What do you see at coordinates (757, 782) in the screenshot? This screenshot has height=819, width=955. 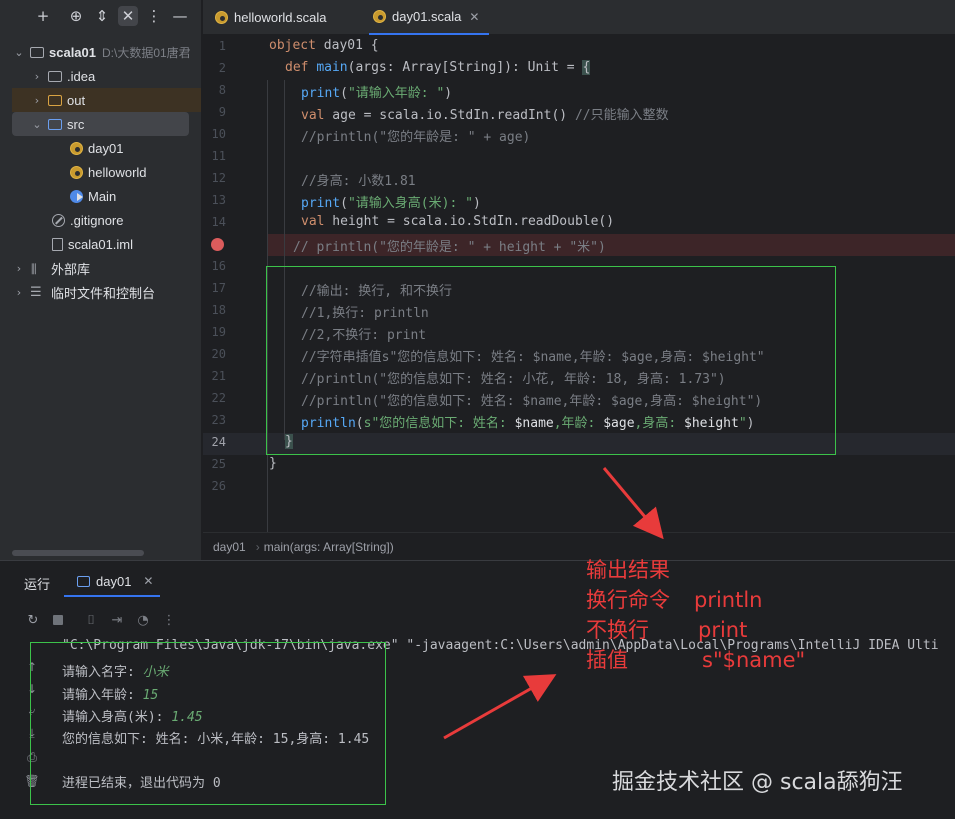 I see `watermark: 掘金技术社区 @ scala舔狗汪` at bounding box center [757, 782].